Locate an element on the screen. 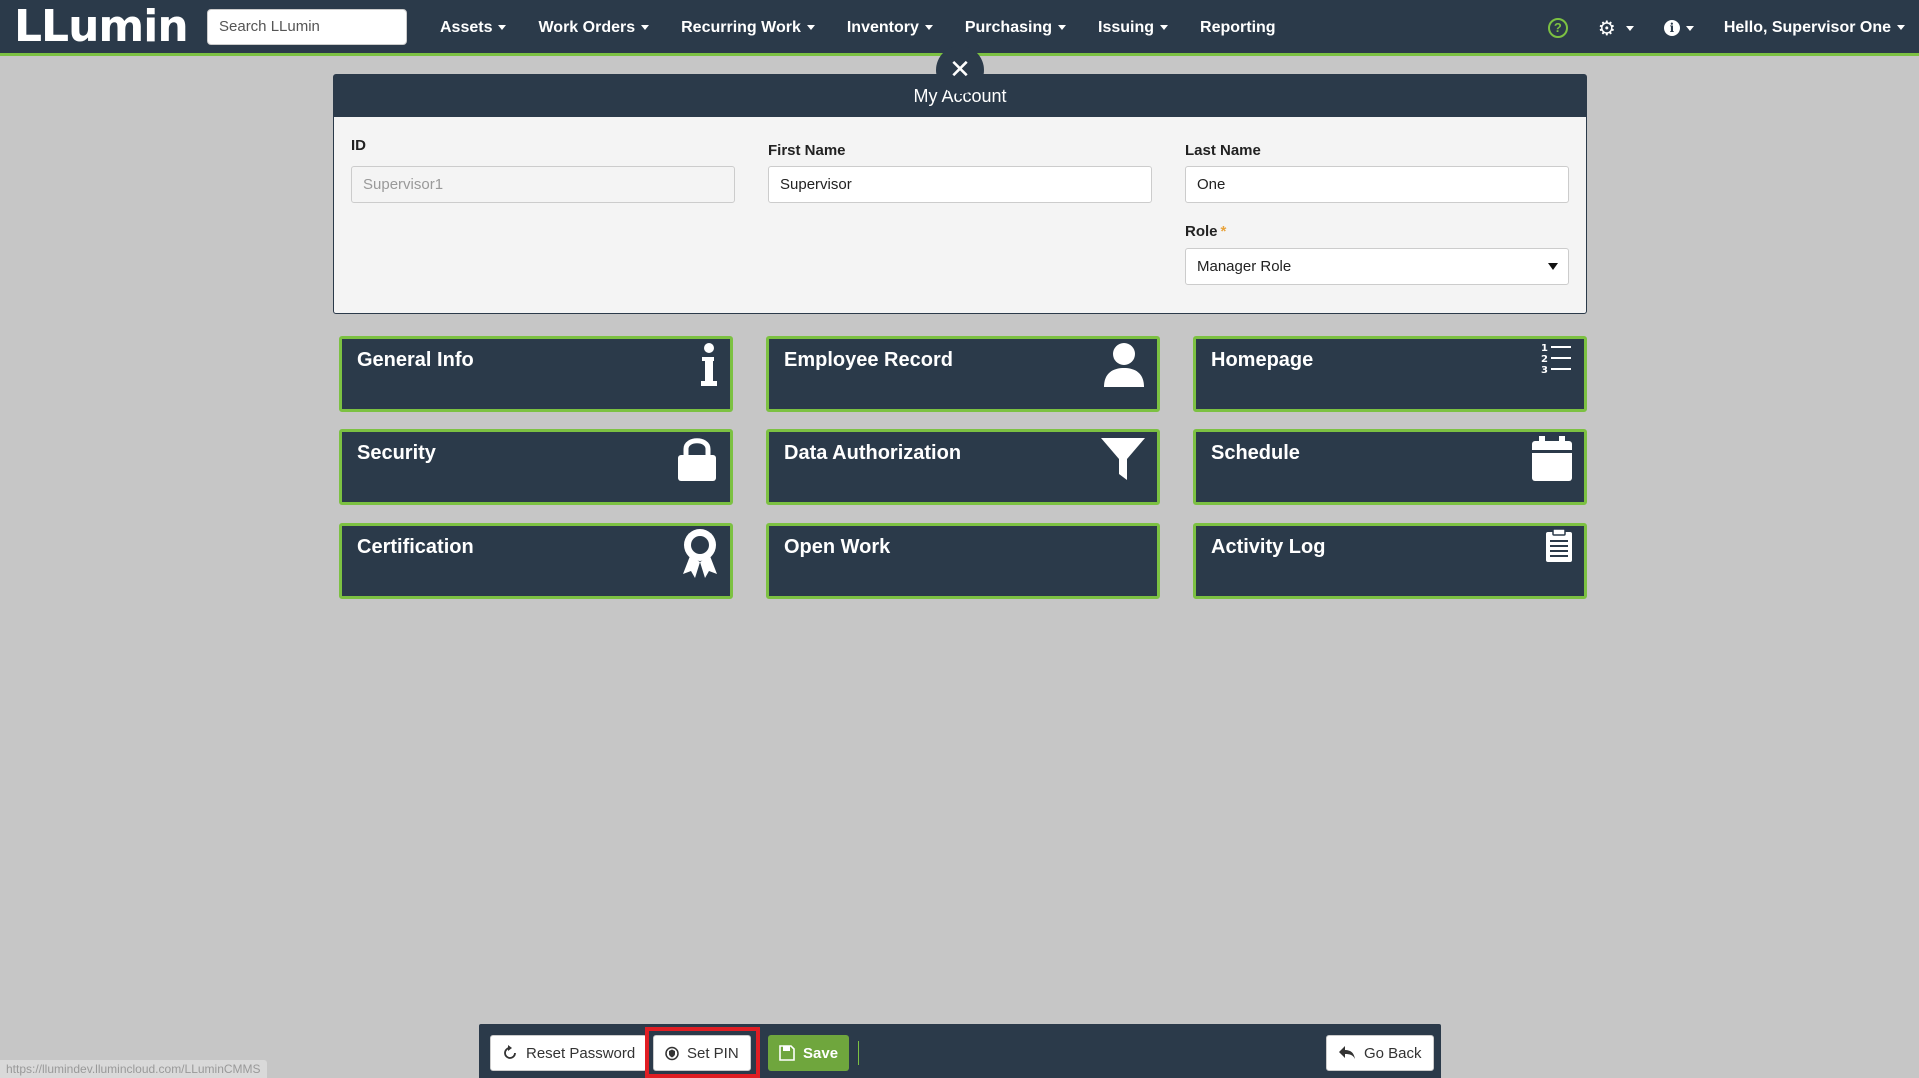 The image size is (1919, 1078). menu-label: Work Orders is located at coordinates (587, 27).